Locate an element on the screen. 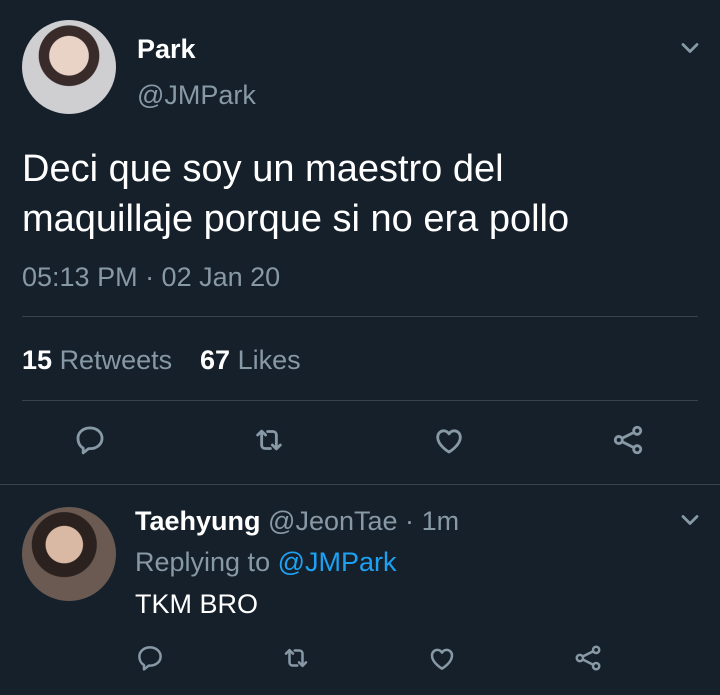 This screenshot has height=695, width=720. retweets-stat: 15 Retweets is located at coordinates (97, 360).